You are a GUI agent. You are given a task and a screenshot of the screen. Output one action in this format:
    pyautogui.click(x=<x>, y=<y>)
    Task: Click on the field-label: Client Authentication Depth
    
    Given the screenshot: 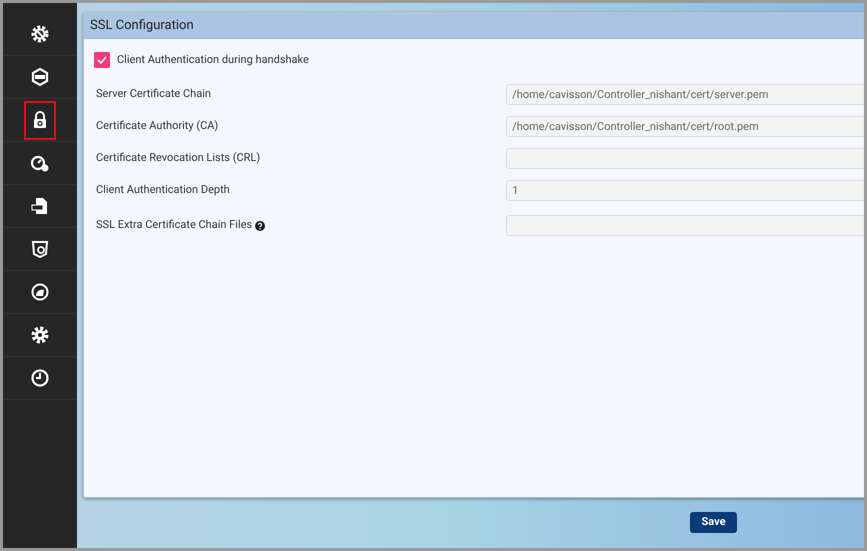 What is the action you would take?
    pyautogui.click(x=163, y=190)
    